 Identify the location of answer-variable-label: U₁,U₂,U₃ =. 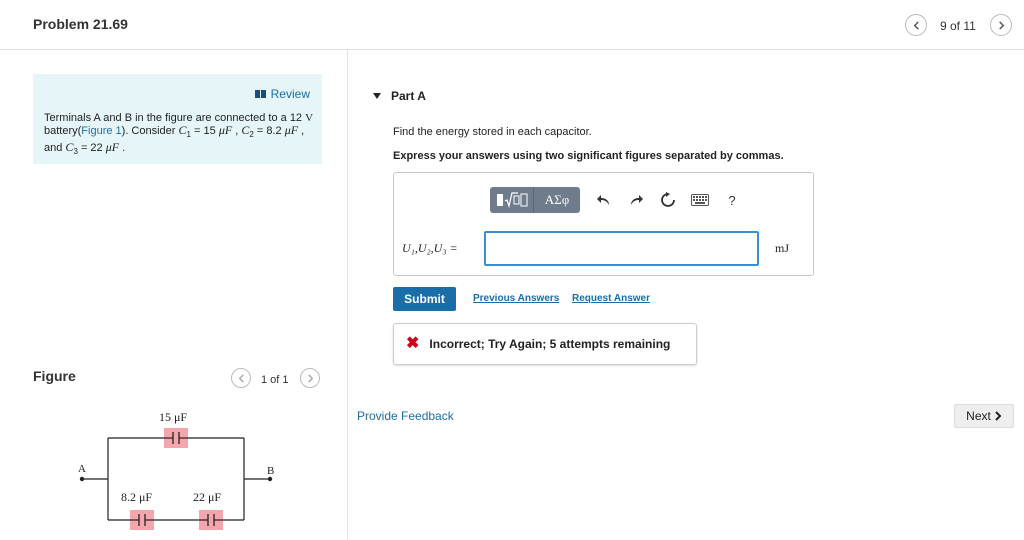
(430, 248).